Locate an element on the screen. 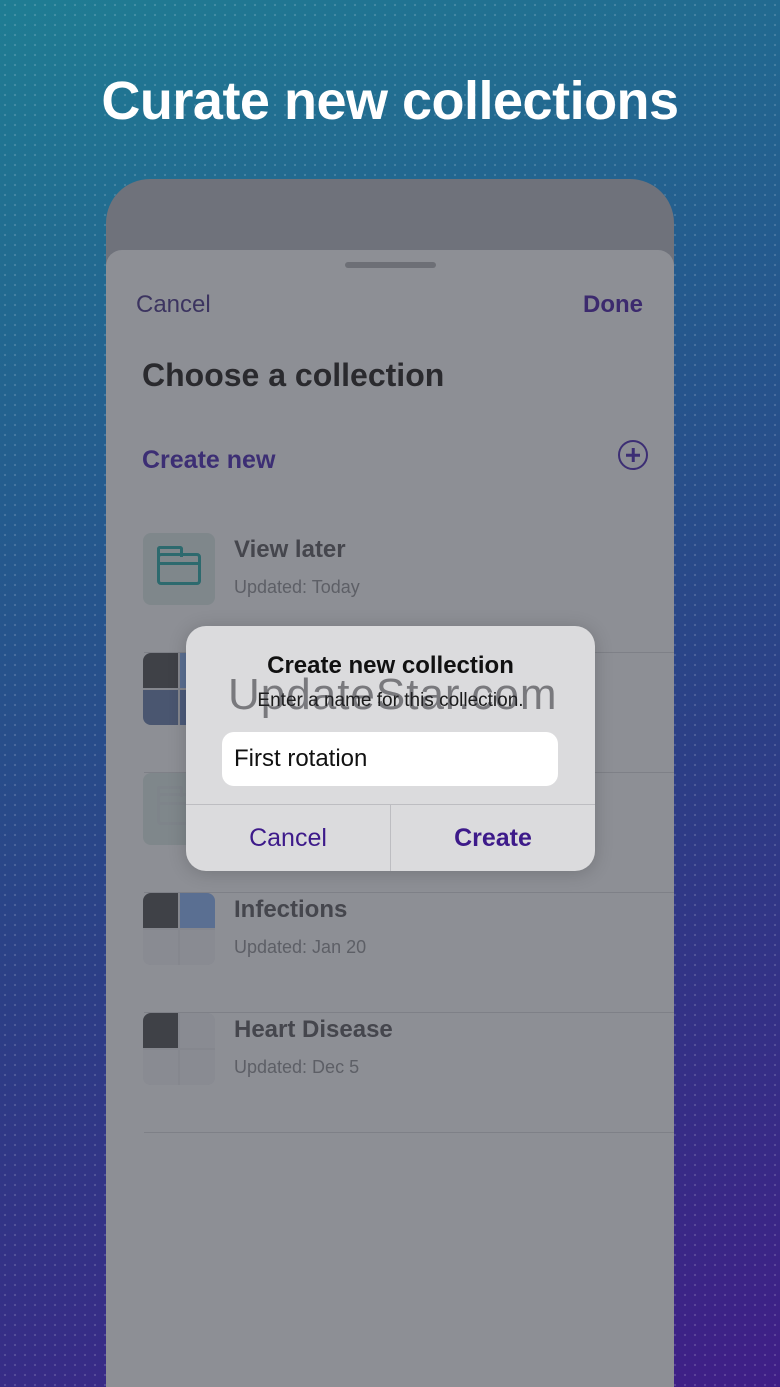  collection-item-infections: Infections Updated: Jan 20 is located at coordinates (390, 953).